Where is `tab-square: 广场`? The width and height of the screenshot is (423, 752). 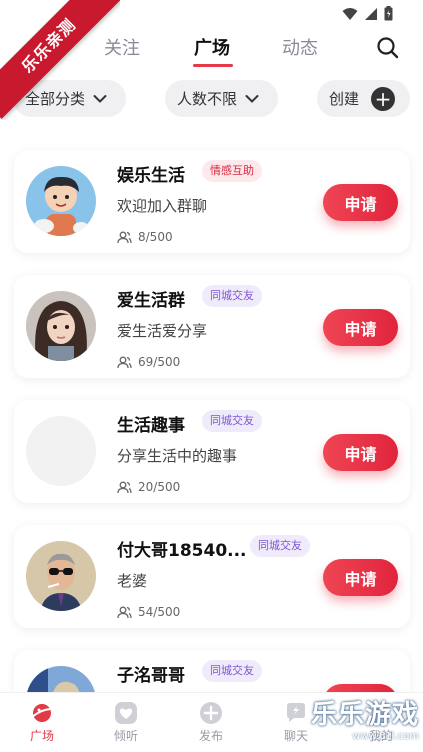 tab-square: 广场 is located at coordinates (212, 47).